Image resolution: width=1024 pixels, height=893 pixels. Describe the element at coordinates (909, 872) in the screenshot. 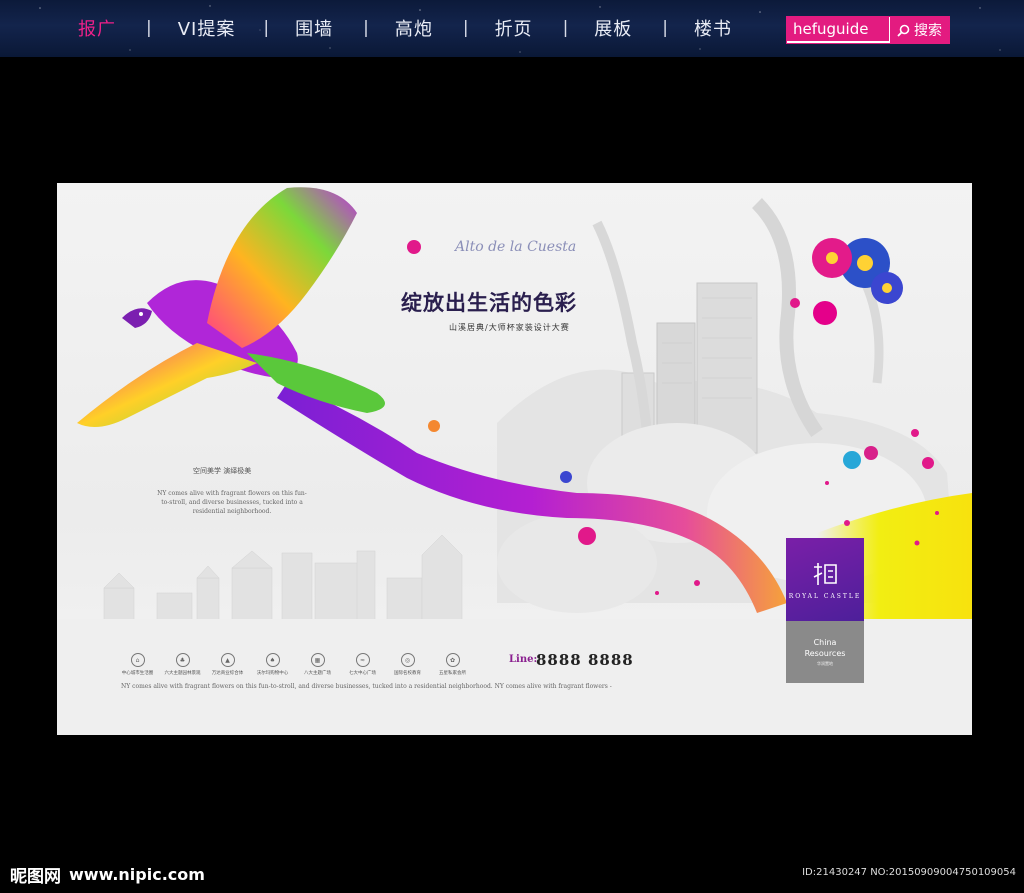

I see `image-id-label: ID:21430247 NO:20150909004750109054` at that location.